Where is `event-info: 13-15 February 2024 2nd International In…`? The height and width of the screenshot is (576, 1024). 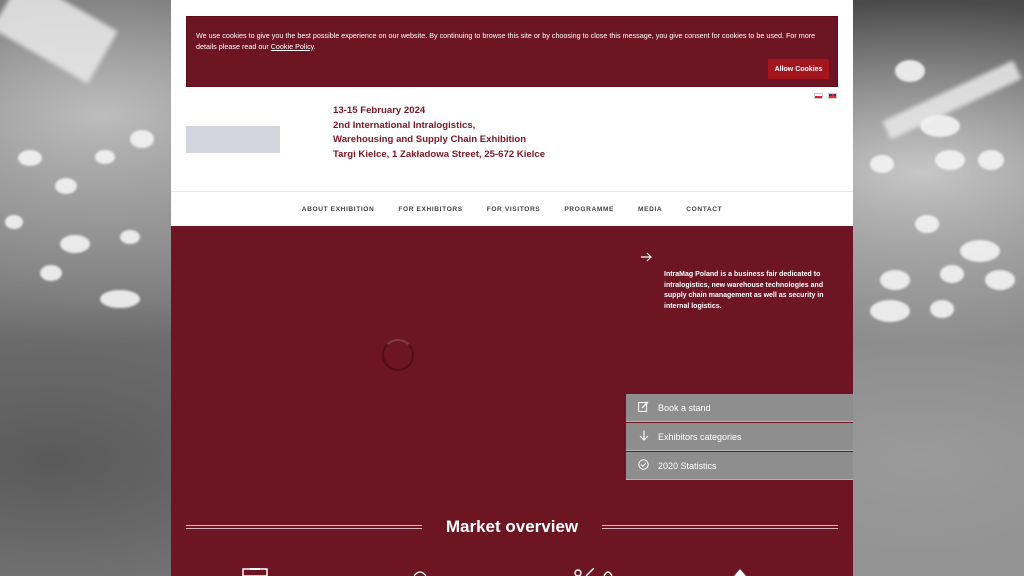 event-info: 13-15 February 2024 2nd International In… is located at coordinates (439, 133).